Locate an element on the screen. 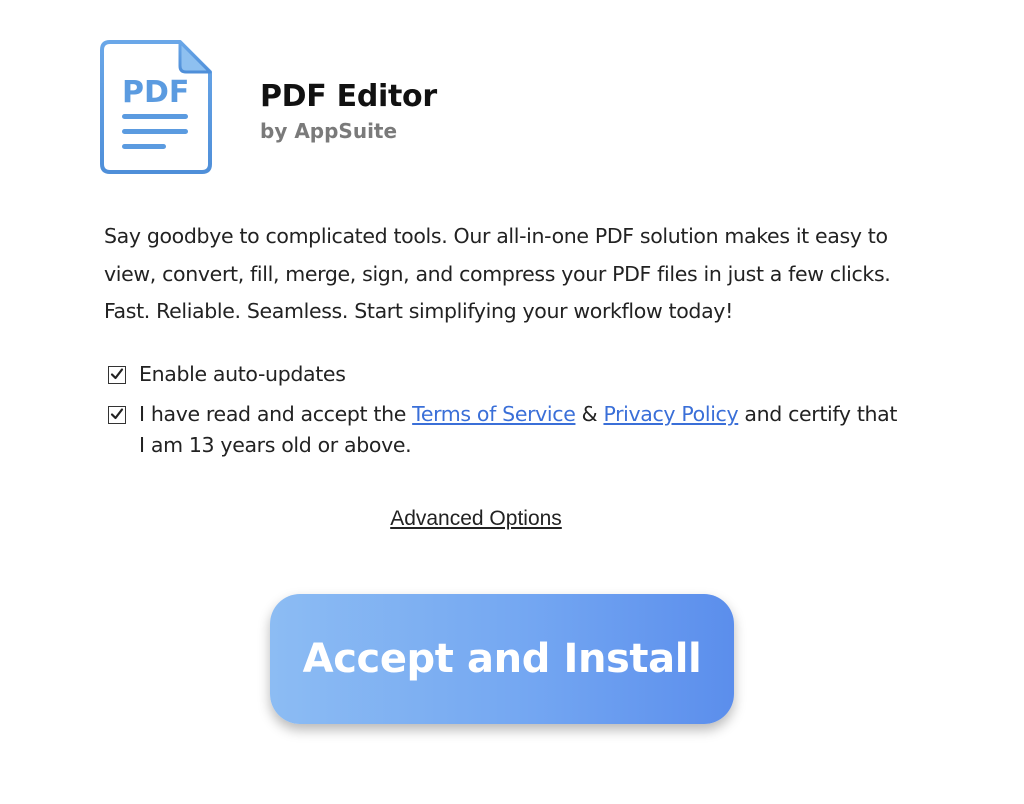  pdf-icon-text: PDF is located at coordinates (155, 92).